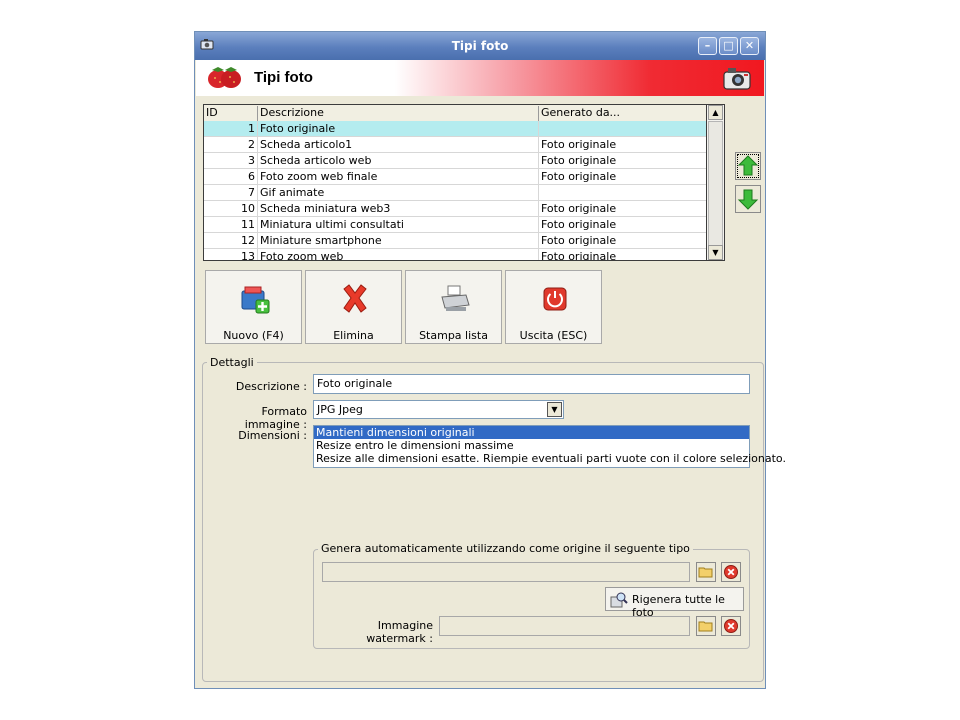 This screenshot has height=720, width=960. Describe the element at coordinates (398, 113) in the screenshot. I see `column-header-descrizione: Descrizione` at that location.